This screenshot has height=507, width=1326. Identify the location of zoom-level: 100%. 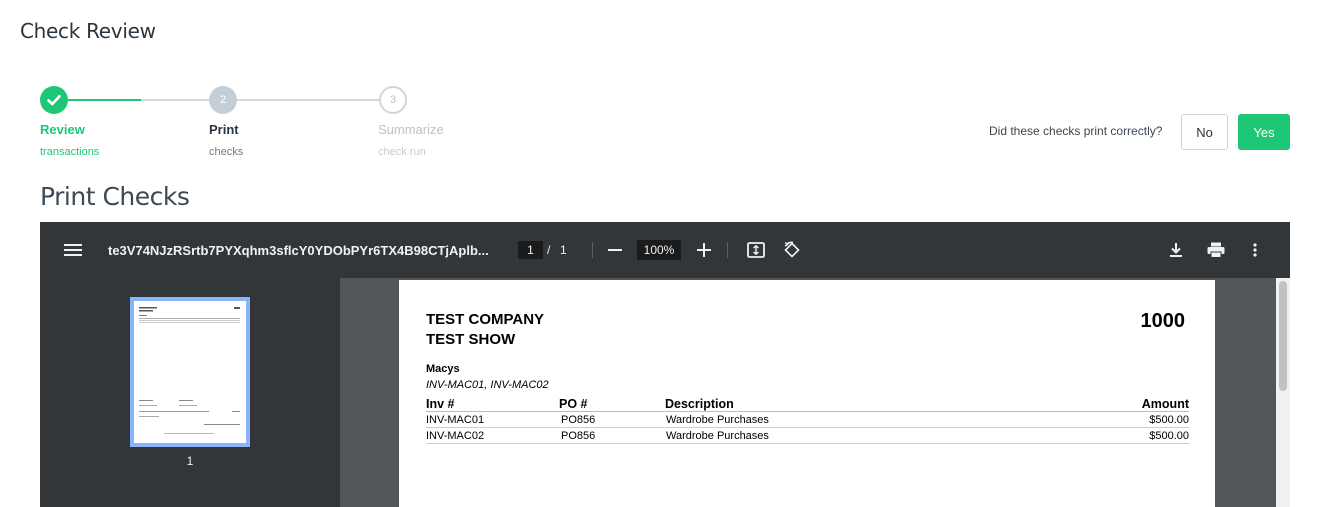
(659, 250).